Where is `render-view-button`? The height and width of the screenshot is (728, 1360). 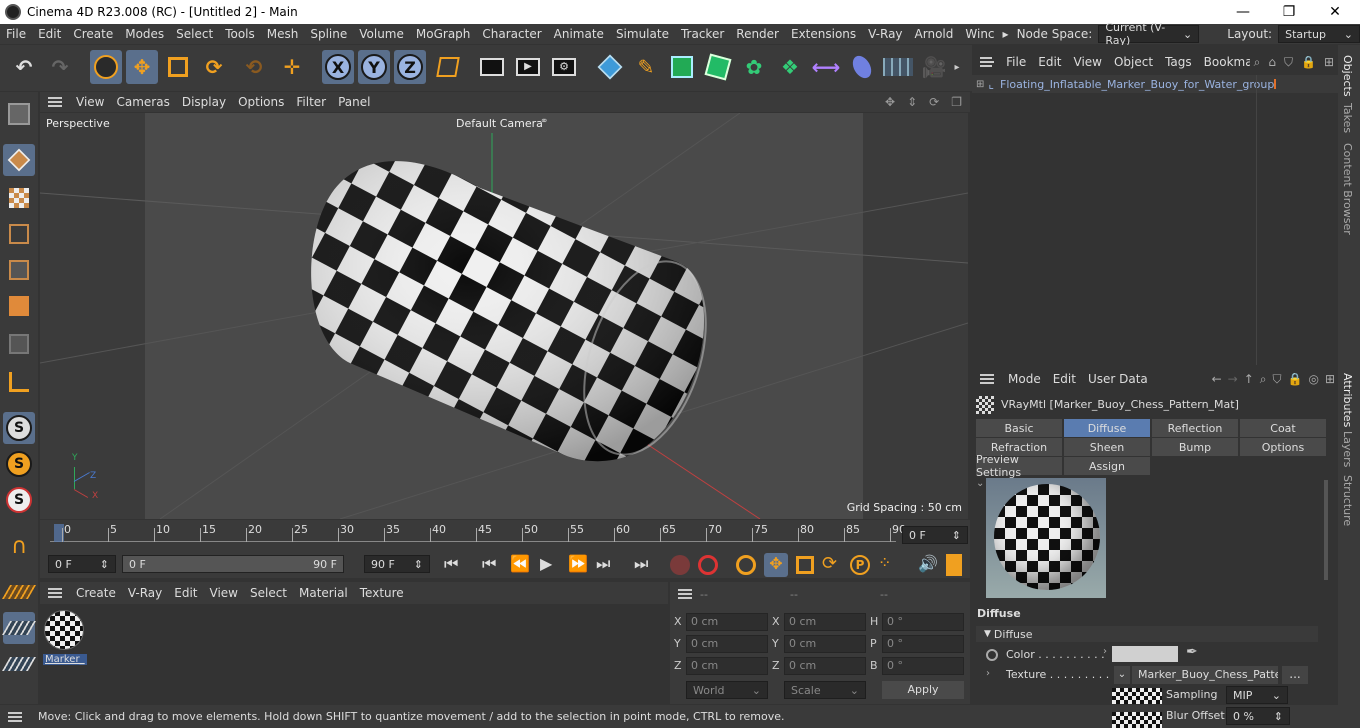 render-view-button is located at coordinates (492, 67).